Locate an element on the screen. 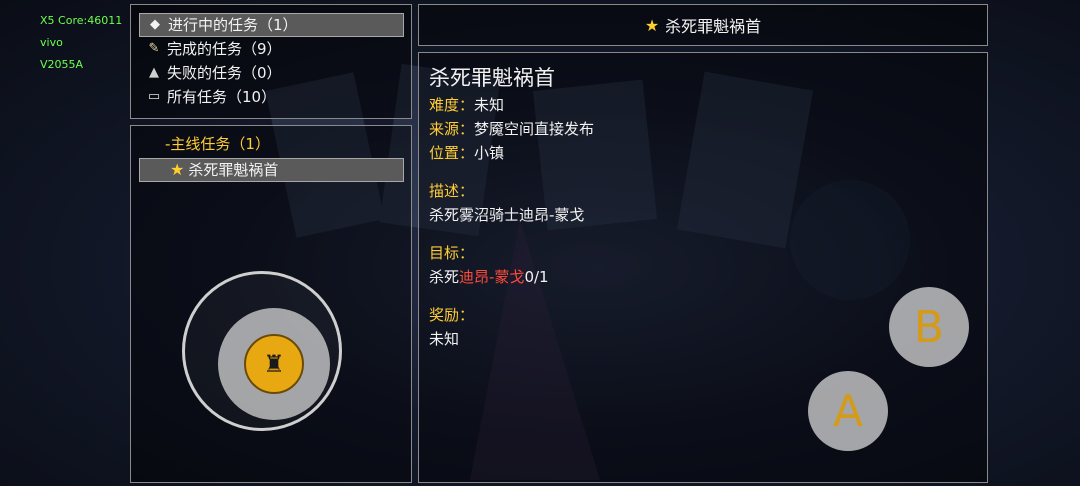  device-info-line: X5 Core:46011 is located at coordinates (81, 20).